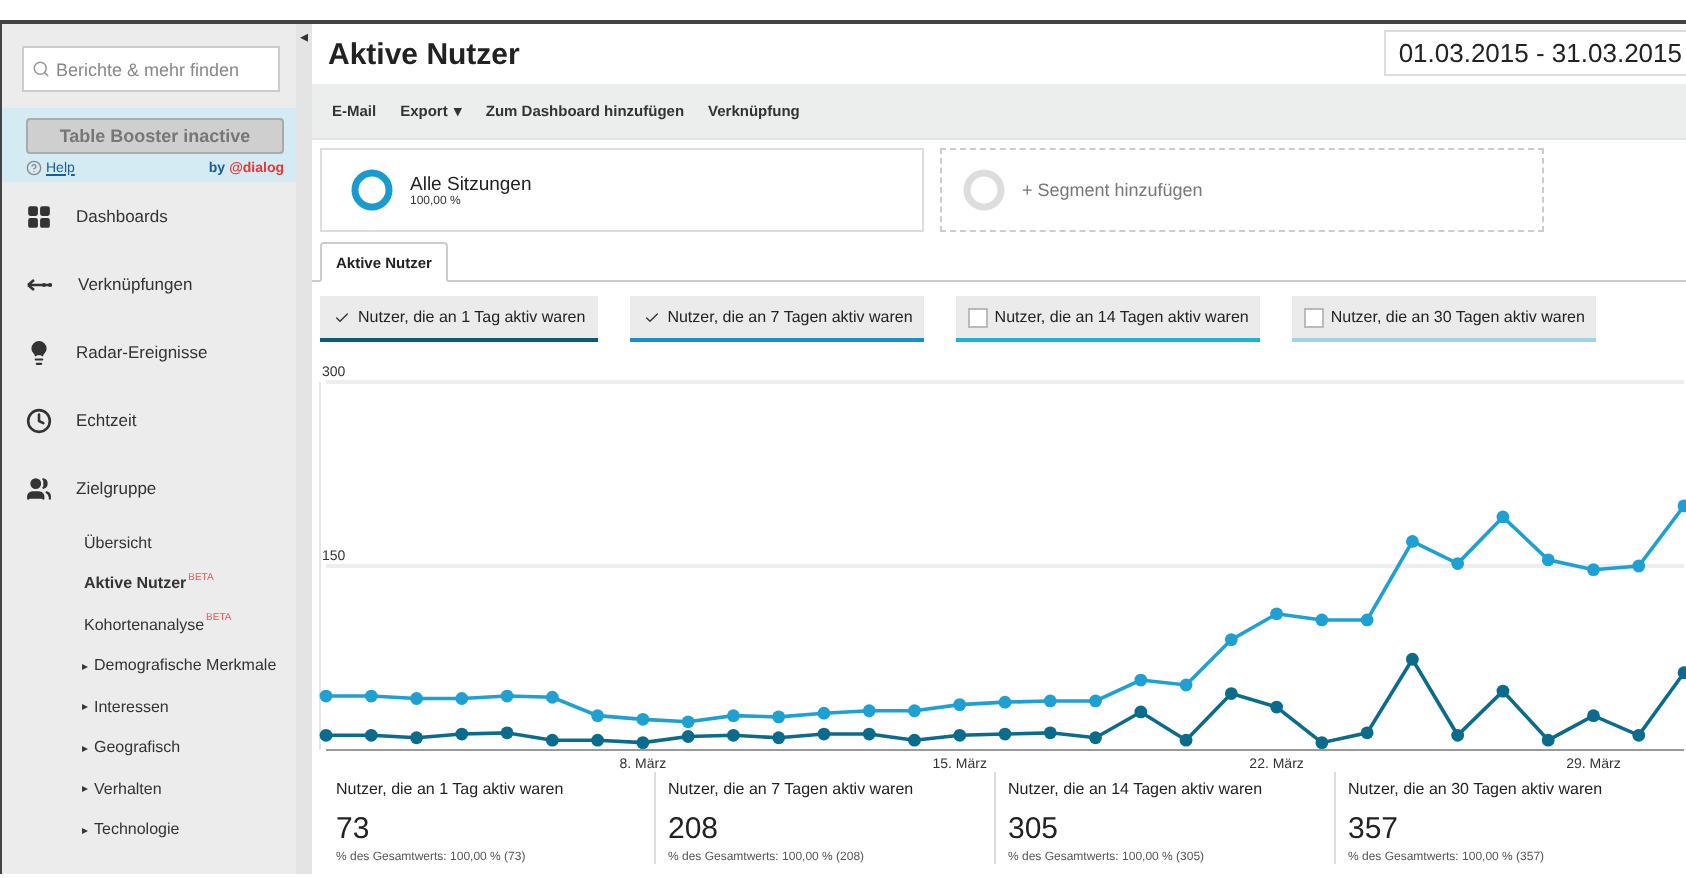 The image size is (1686, 878). What do you see at coordinates (304, 40) in the screenshot?
I see `collapse-button: ◂` at bounding box center [304, 40].